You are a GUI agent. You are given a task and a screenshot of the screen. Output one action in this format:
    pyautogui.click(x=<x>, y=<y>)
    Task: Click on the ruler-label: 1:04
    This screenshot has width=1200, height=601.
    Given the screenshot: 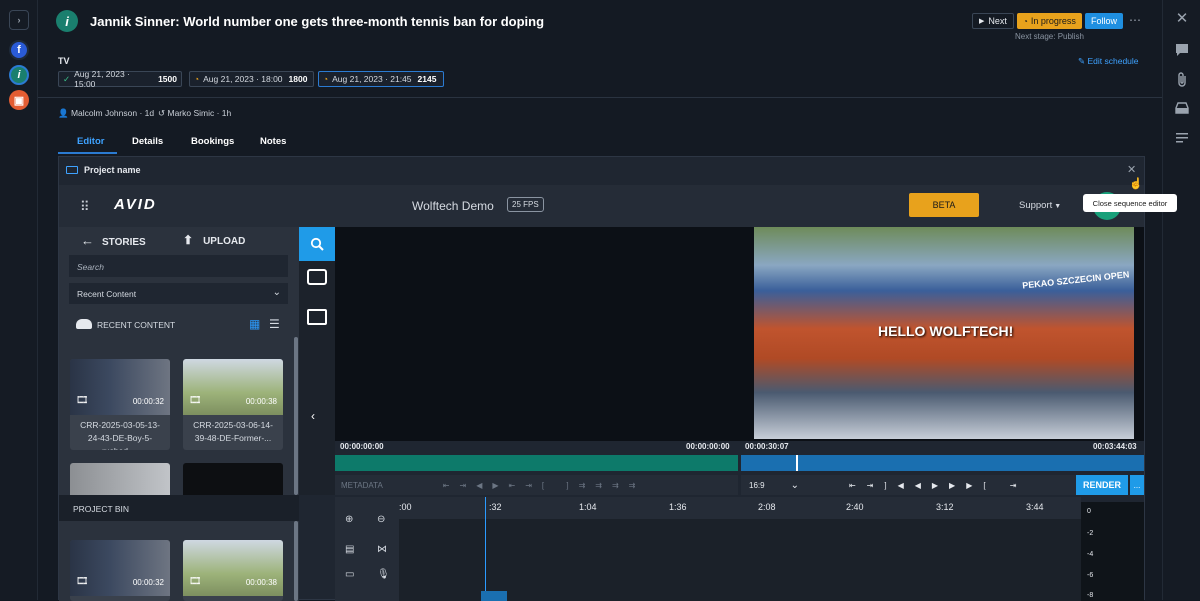 What is the action you would take?
    pyautogui.click(x=588, y=507)
    